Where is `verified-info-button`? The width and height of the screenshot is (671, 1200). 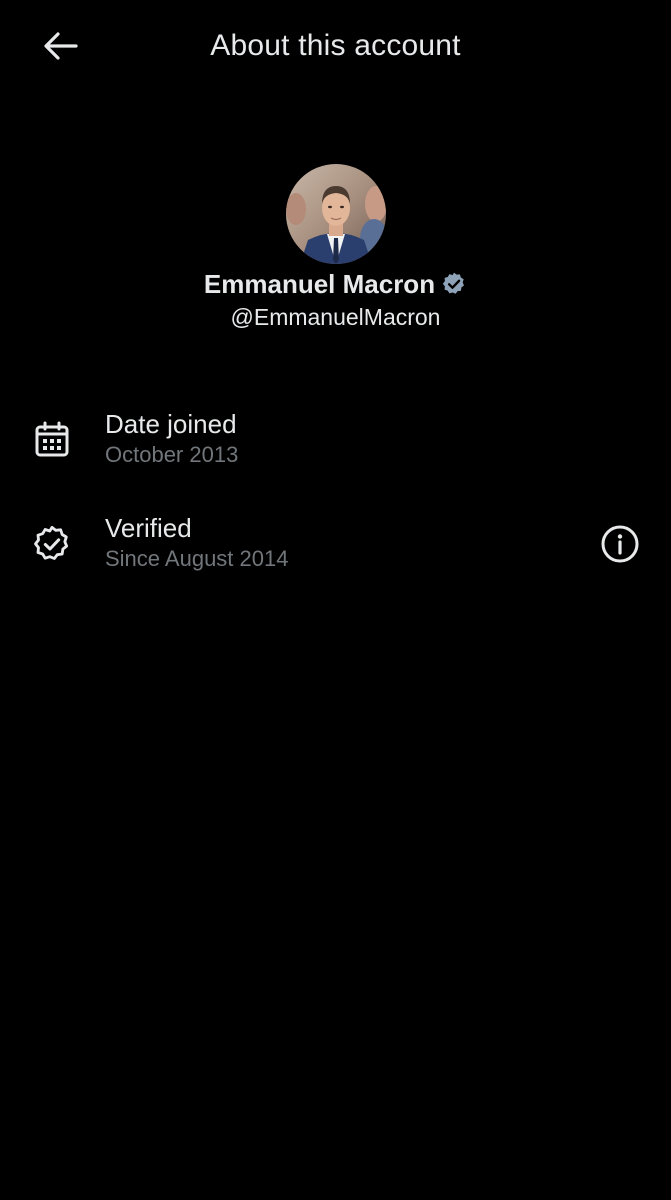 verified-info-button is located at coordinates (620, 544).